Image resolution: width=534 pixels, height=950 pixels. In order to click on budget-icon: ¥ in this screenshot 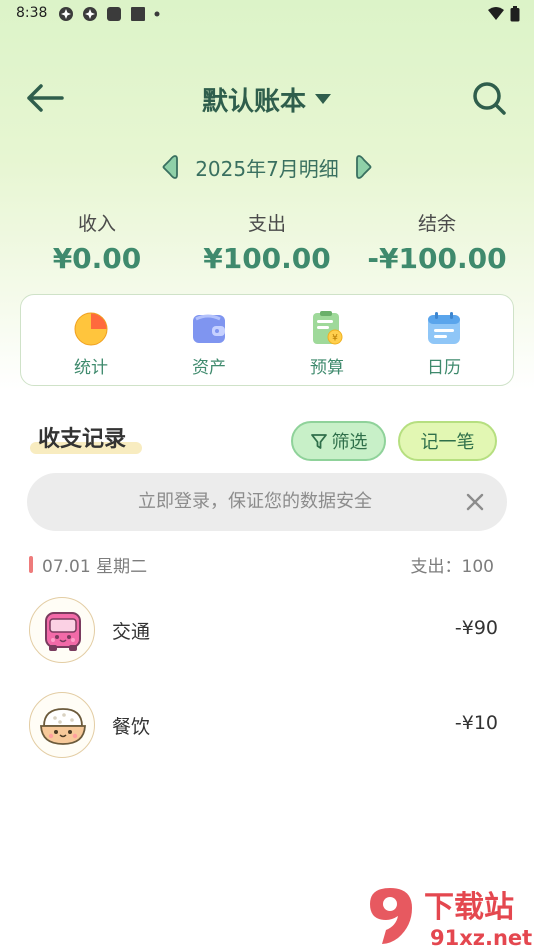, I will do `click(328, 328)`.